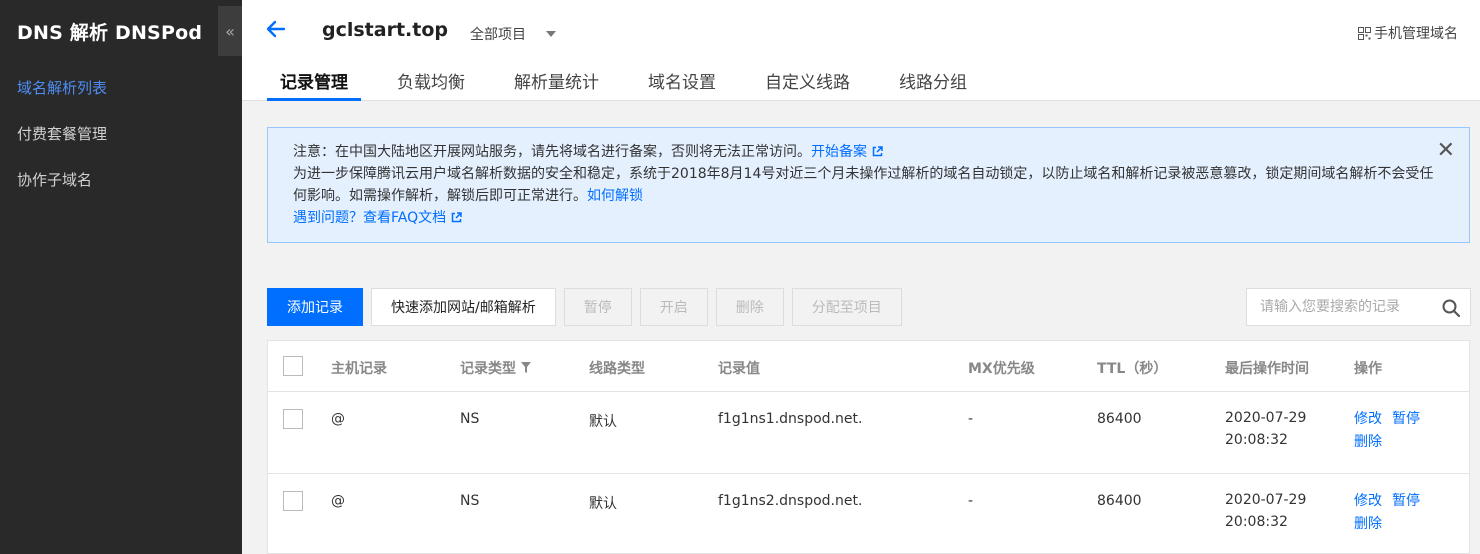 Image resolution: width=1480 pixels, height=554 pixels. What do you see at coordinates (1451, 308) in the screenshot?
I see `search-icon` at bounding box center [1451, 308].